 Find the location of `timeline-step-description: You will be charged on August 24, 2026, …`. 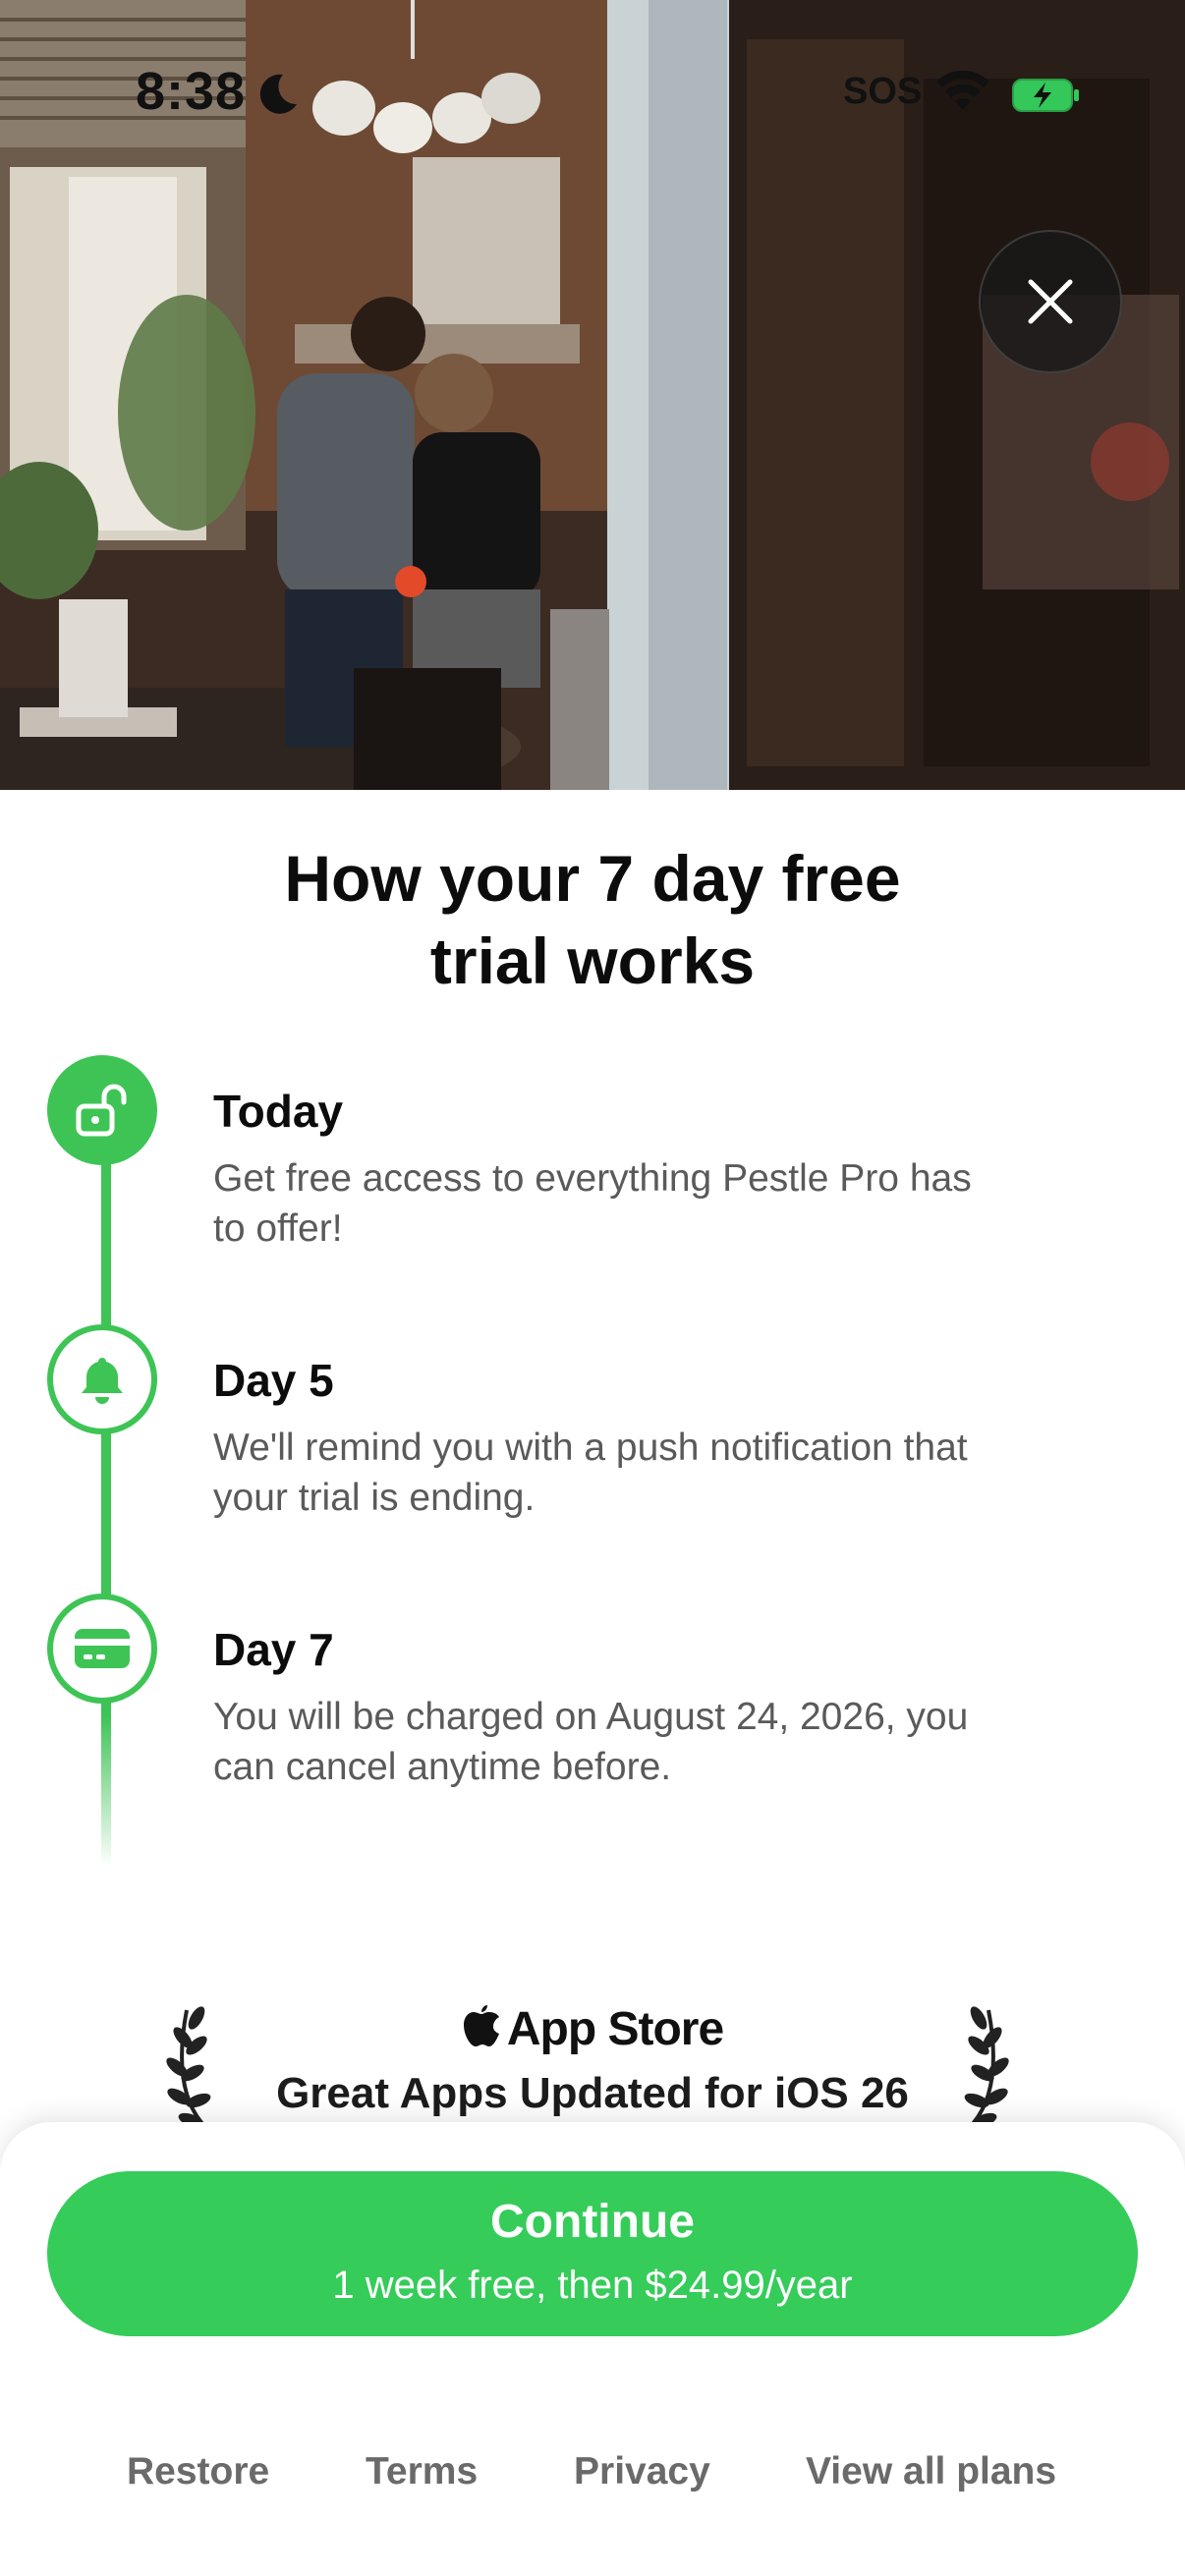

timeline-step-description: You will be charged on August 24, 2026, … is located at coordinates (656, 1742).